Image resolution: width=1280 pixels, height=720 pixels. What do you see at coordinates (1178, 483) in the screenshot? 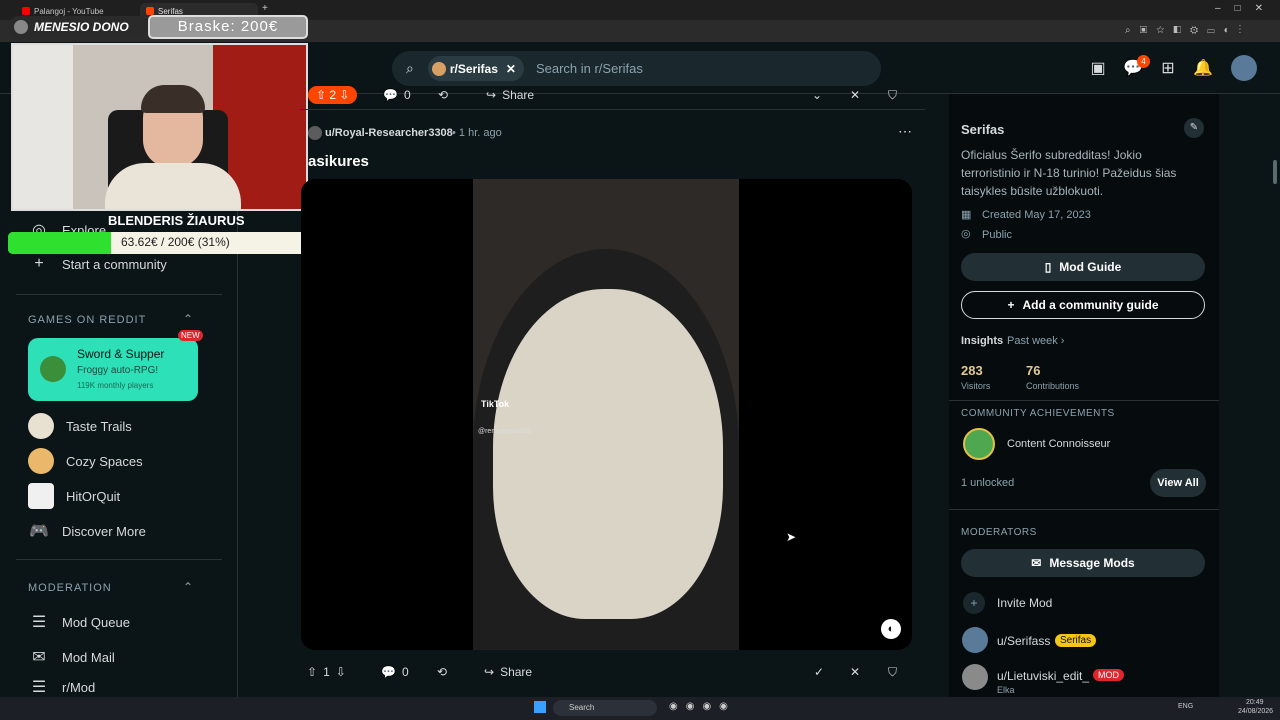
I see `view-all-button: View All` at bounding box center [1178, 483].